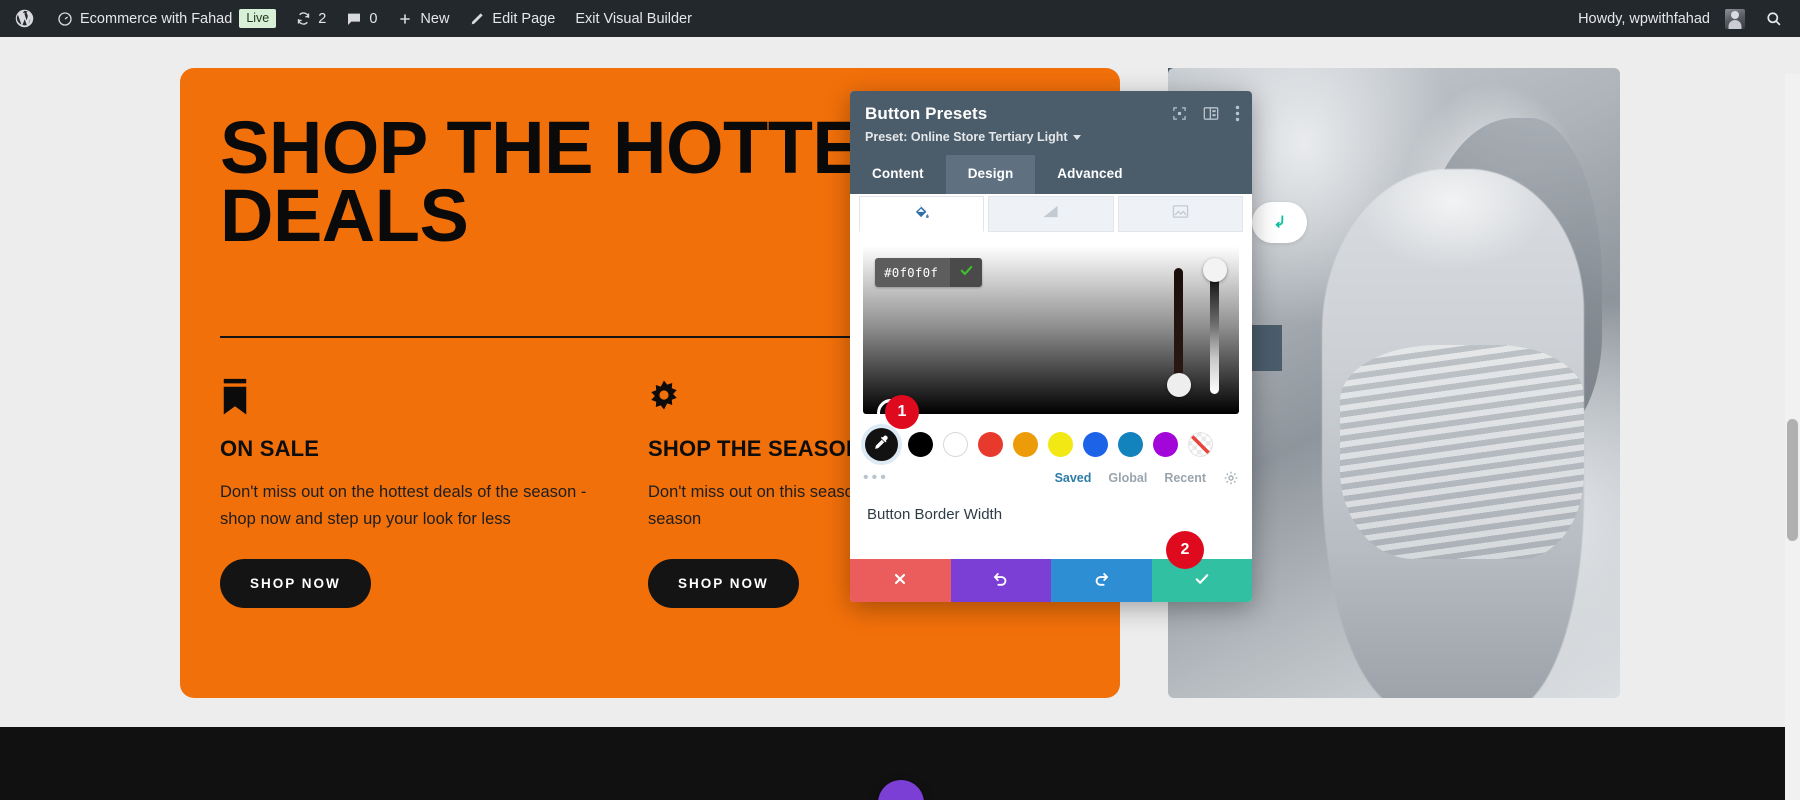 The height and width of the screenshot is (800, 1800). I want to click on undo-pill-button, so click(1279, 222).